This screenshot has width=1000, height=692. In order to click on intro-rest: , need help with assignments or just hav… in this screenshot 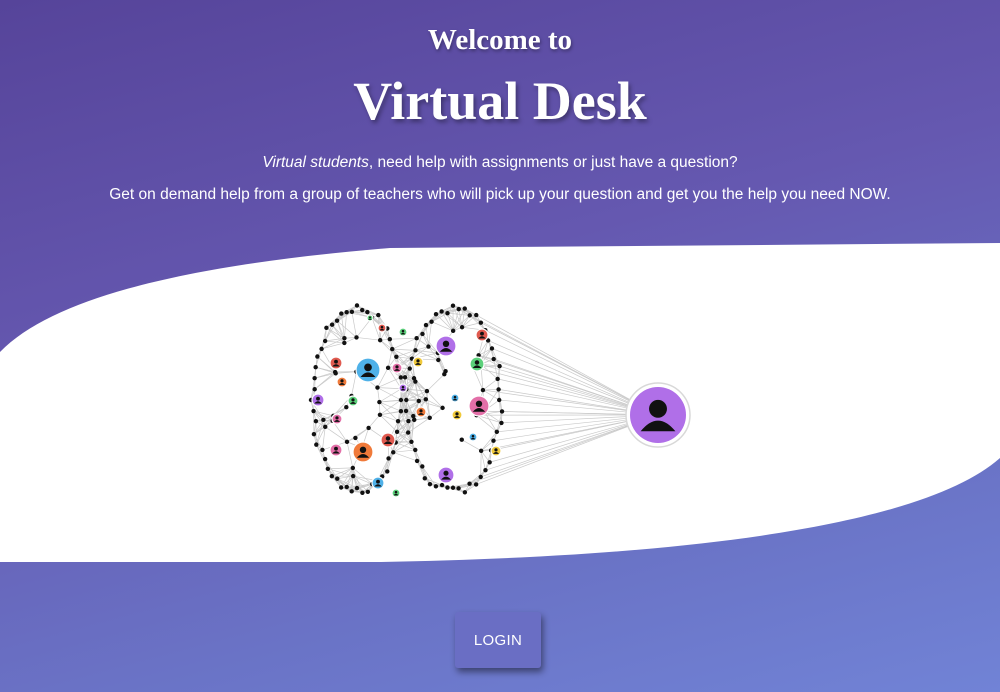, I will do `click(553, 162)`.